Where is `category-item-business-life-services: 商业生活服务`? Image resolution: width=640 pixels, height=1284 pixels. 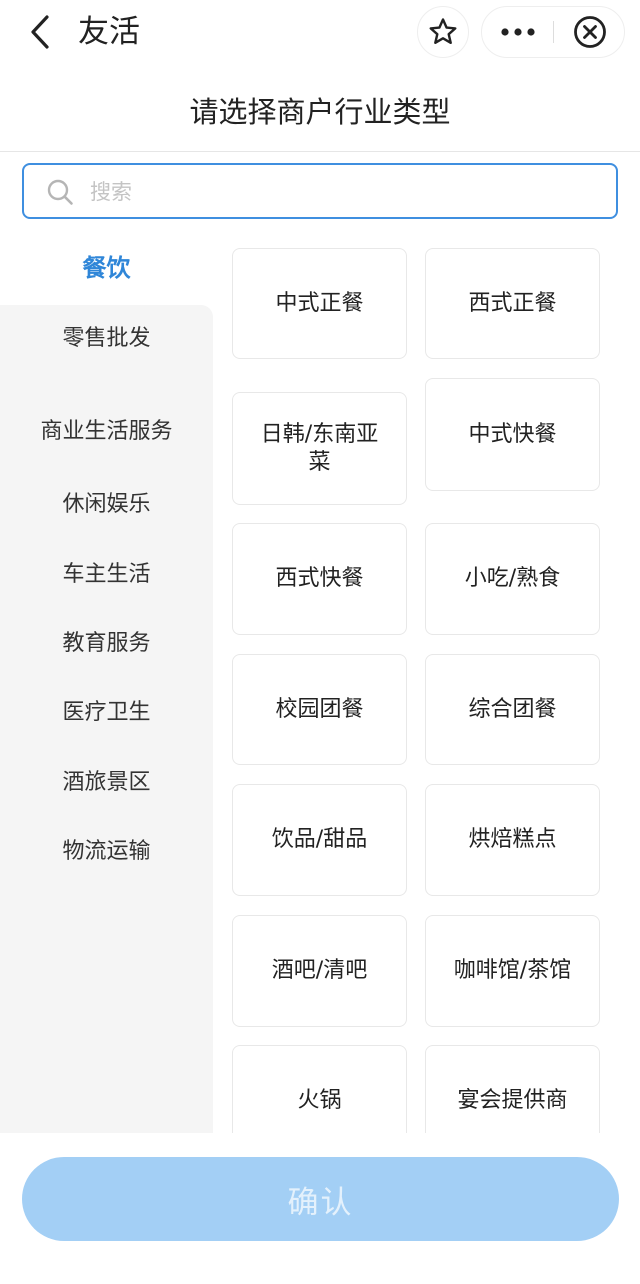
category-item-business-life-services: 商业生活服务 is located at coordinates (106, 432).